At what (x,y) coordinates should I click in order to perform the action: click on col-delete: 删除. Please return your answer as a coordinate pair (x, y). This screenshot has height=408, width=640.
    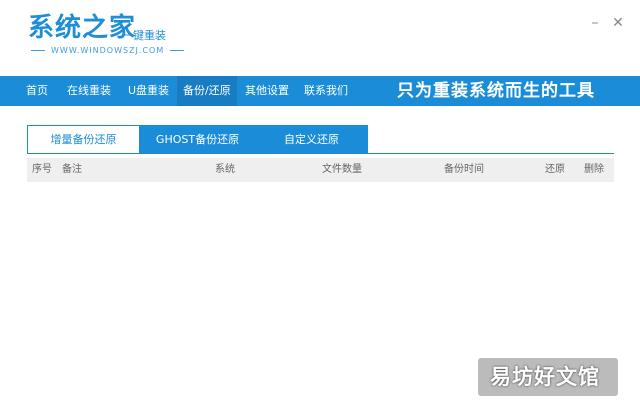
    Looking at the image, I should click on (594, 169).